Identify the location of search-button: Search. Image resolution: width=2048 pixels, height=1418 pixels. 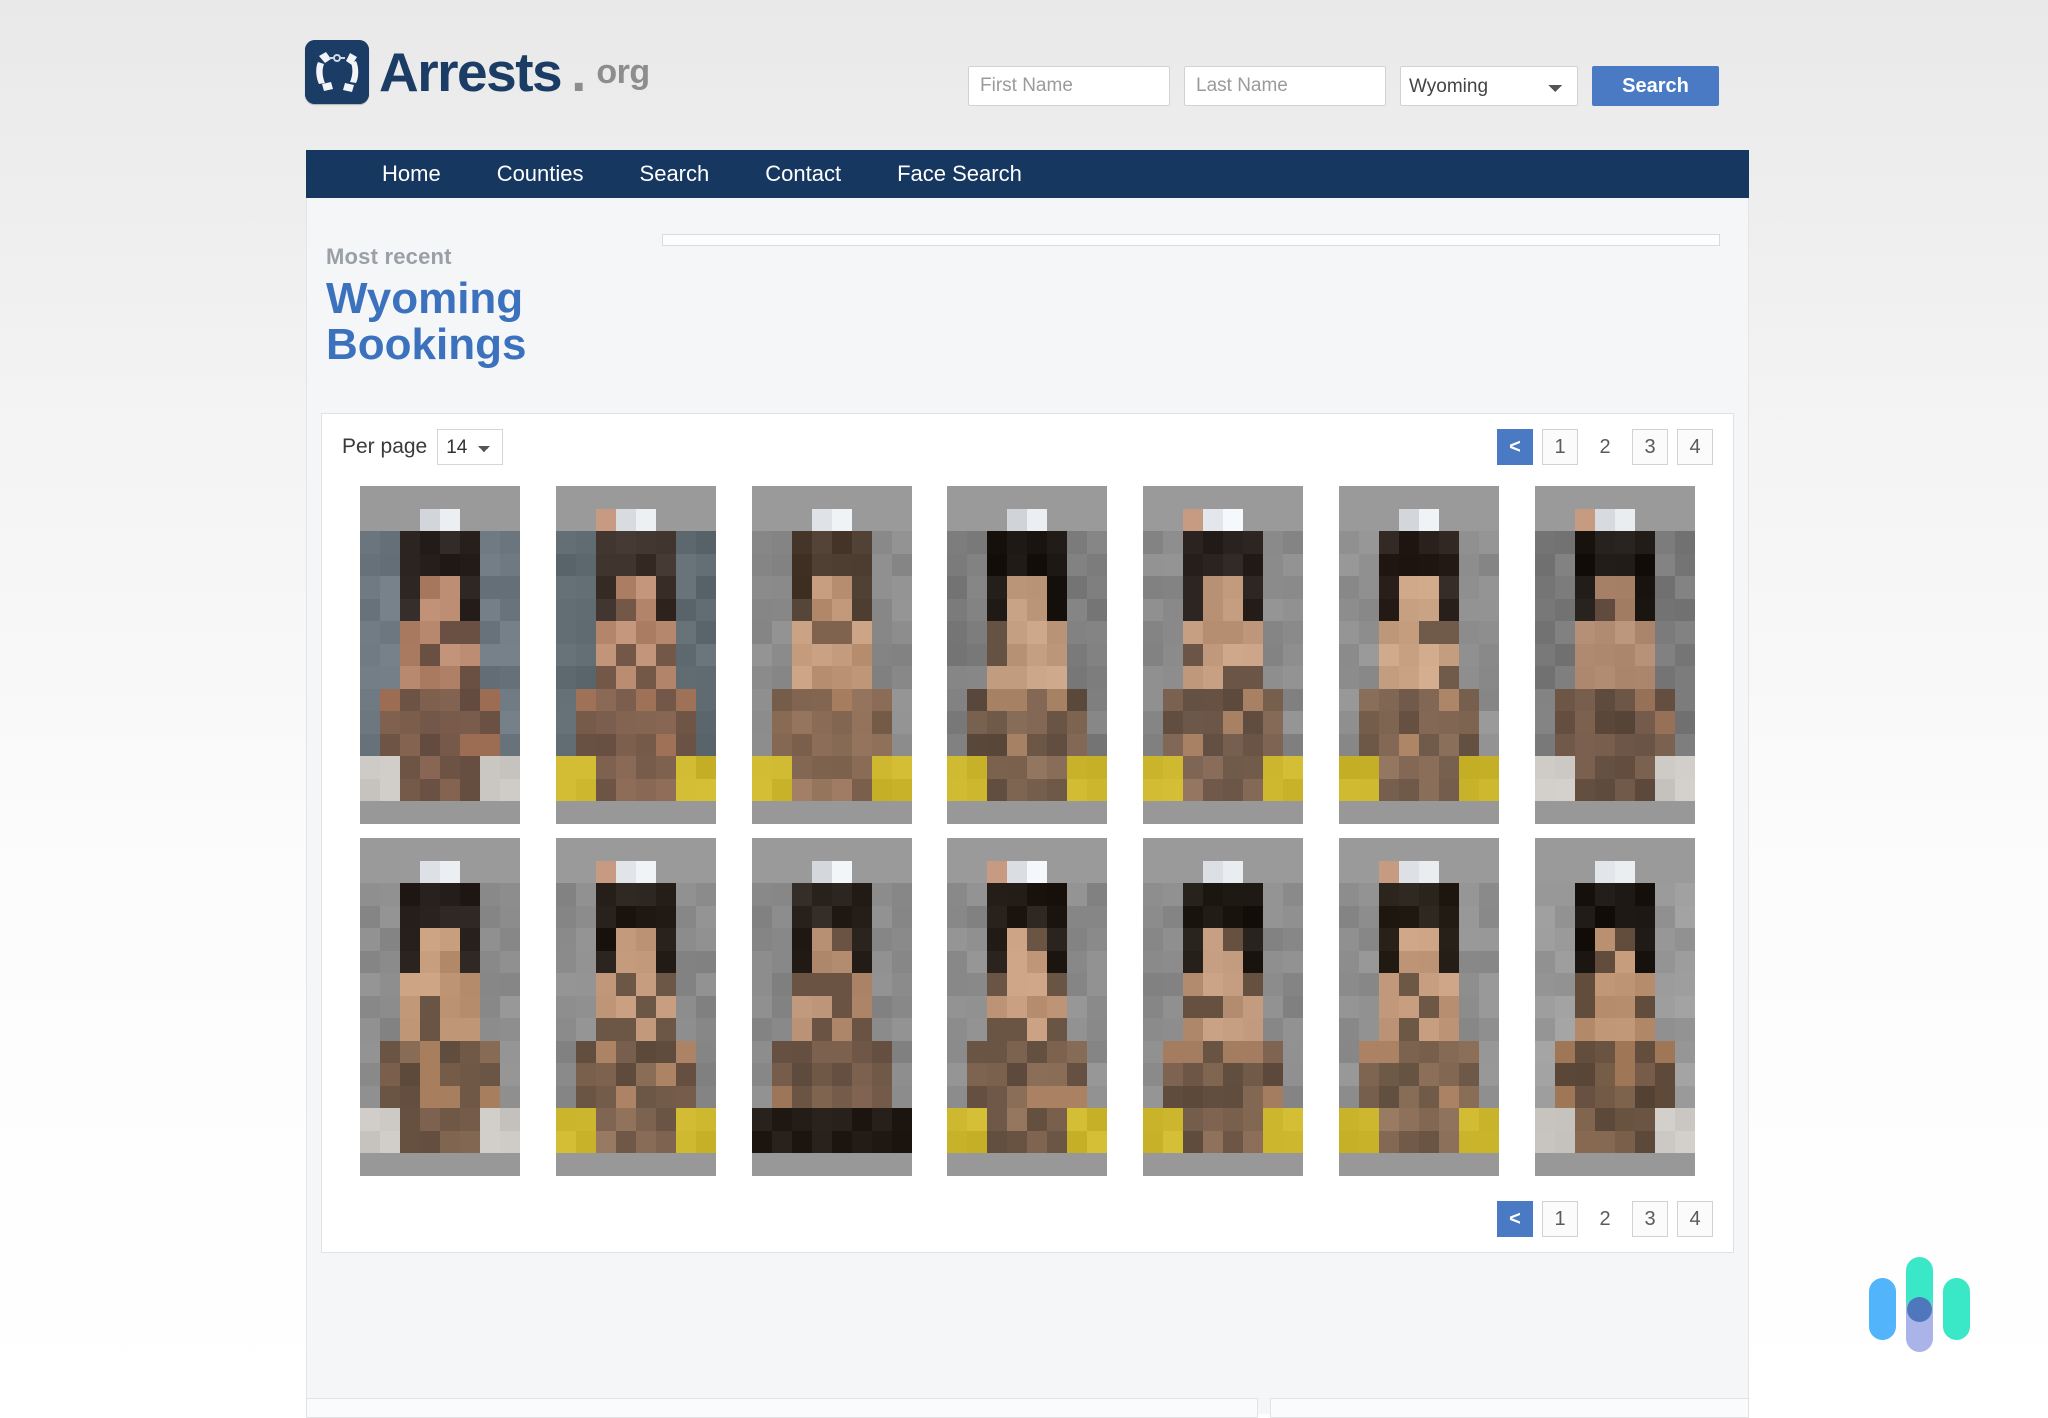
(1655, 86).